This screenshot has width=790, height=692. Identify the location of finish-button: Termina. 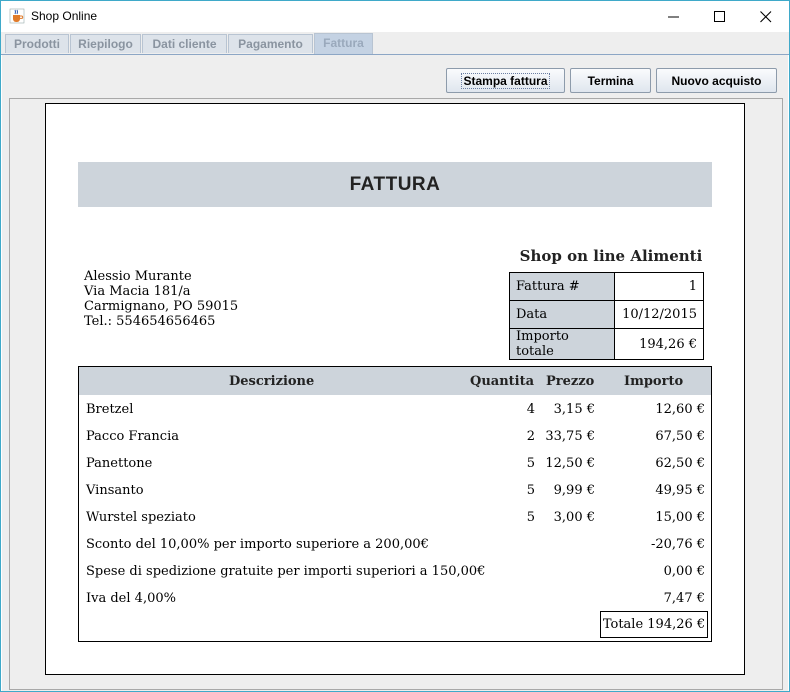
(610, 80).